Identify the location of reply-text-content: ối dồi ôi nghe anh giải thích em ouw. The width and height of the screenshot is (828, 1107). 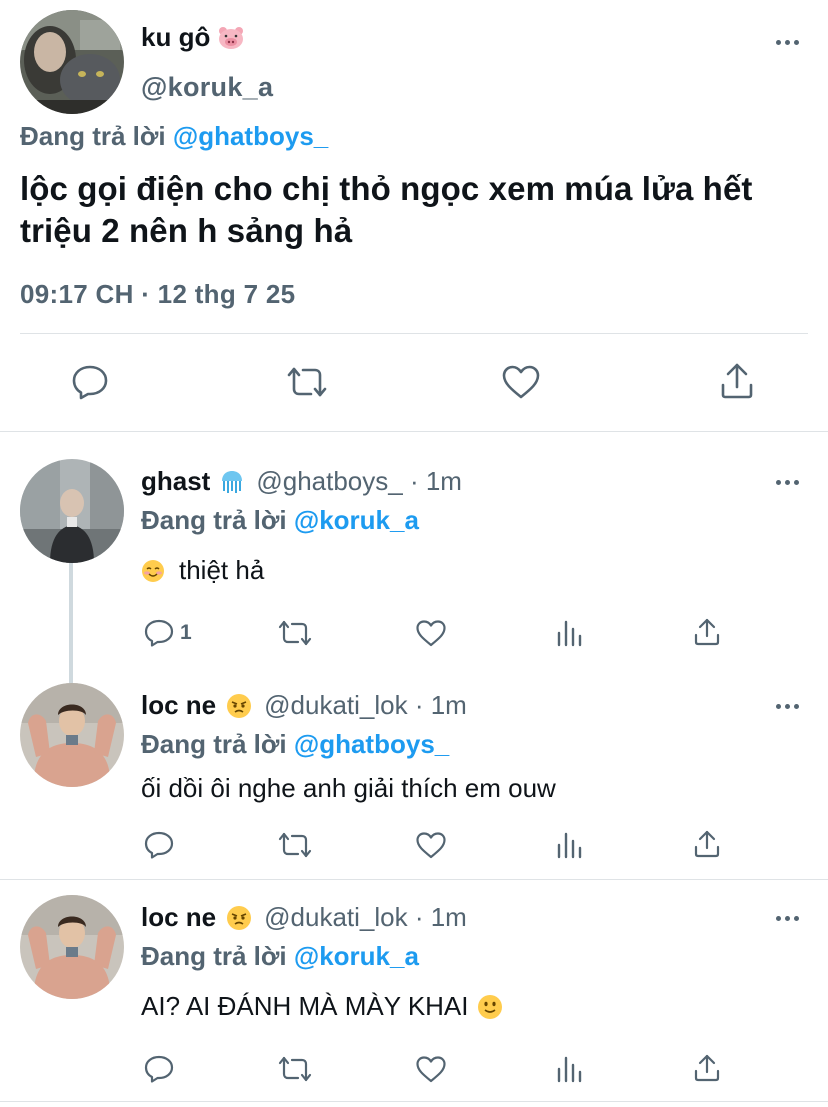
(348, 788).